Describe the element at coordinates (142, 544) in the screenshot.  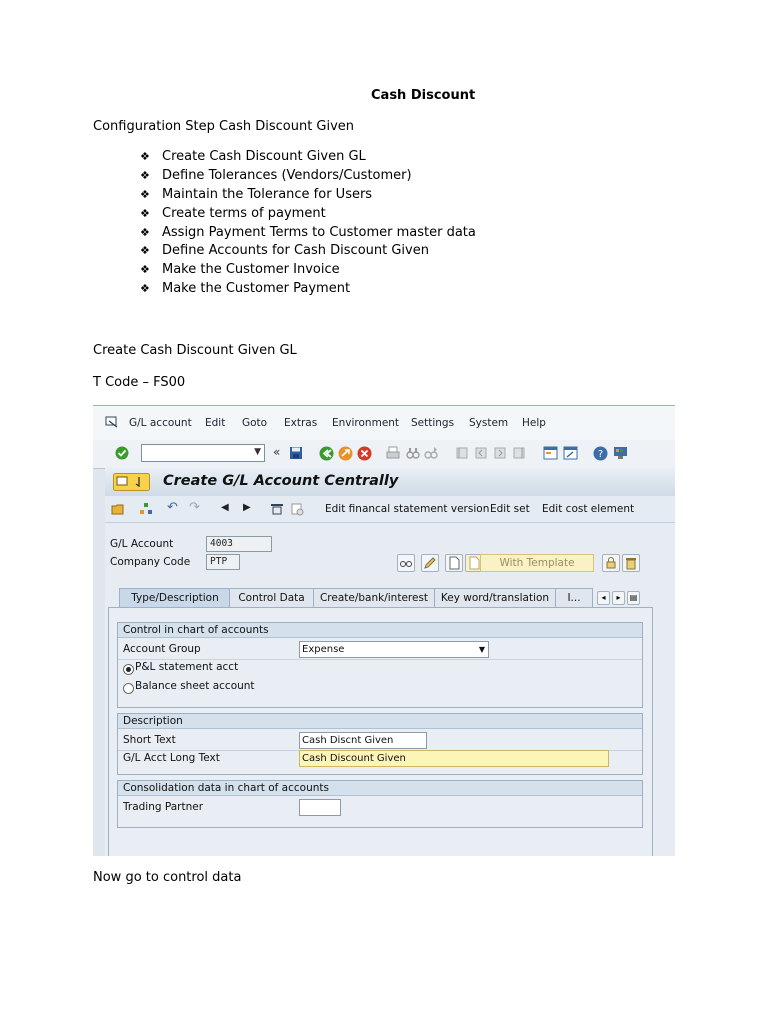
I see `gl-account-label: G/L Account` at that location.